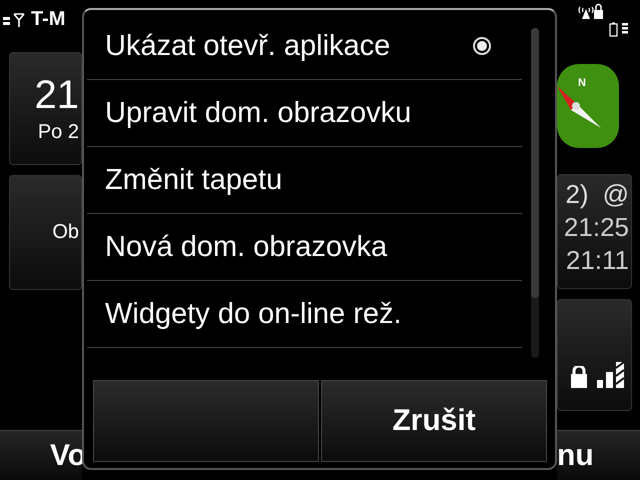 This screenshot has height=480, width=640. Describe the element at coordinates (482, 46) in the screenshot. I see `radio-icon` at that location.